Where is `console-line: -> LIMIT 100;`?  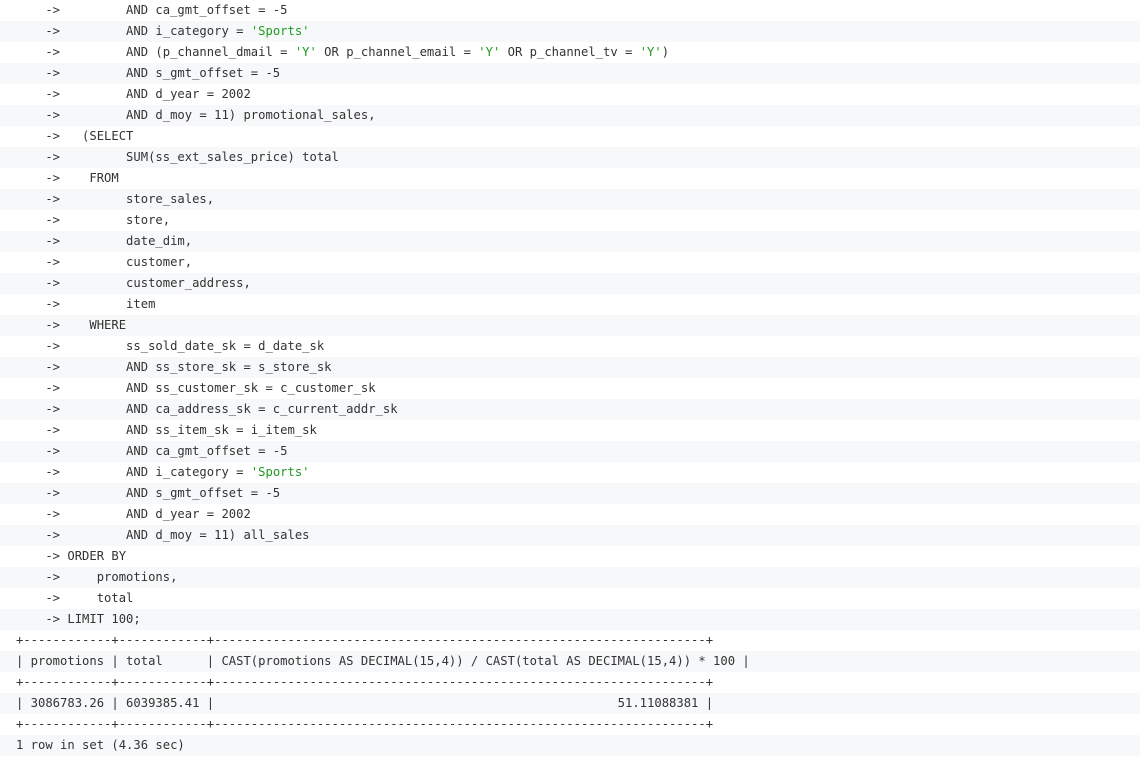 console-line: -> LIMIT 100; is located at coordinates (570, 619).